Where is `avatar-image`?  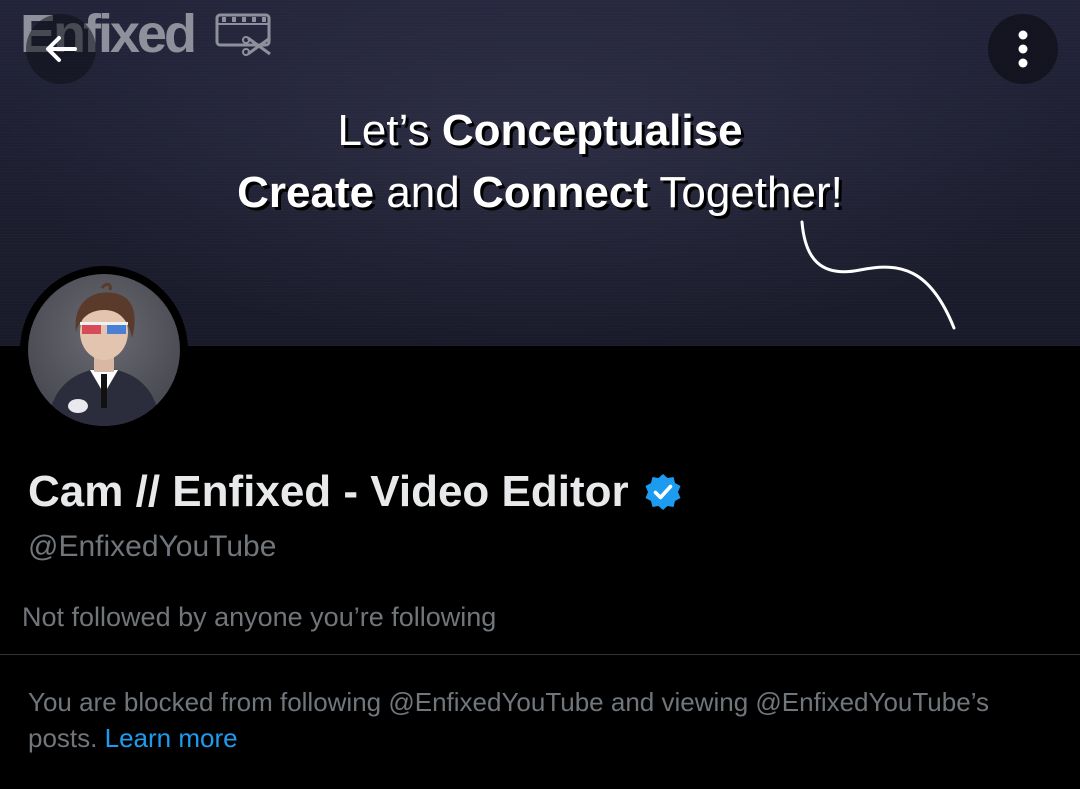
avatar-image is located at coordinates (104, 350).